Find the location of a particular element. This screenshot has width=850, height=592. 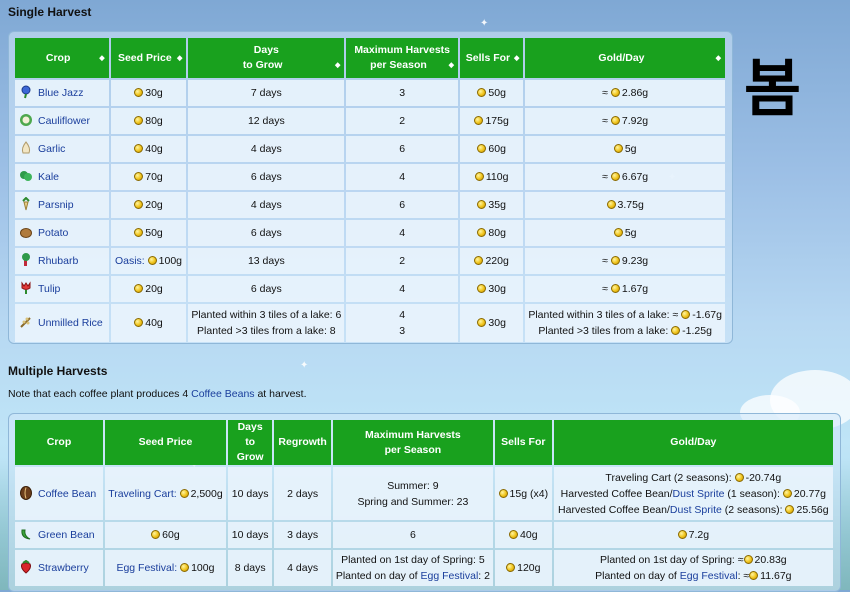

header-gold-per-day: Gold/Day ◆ is located at coordinates (625, 58).